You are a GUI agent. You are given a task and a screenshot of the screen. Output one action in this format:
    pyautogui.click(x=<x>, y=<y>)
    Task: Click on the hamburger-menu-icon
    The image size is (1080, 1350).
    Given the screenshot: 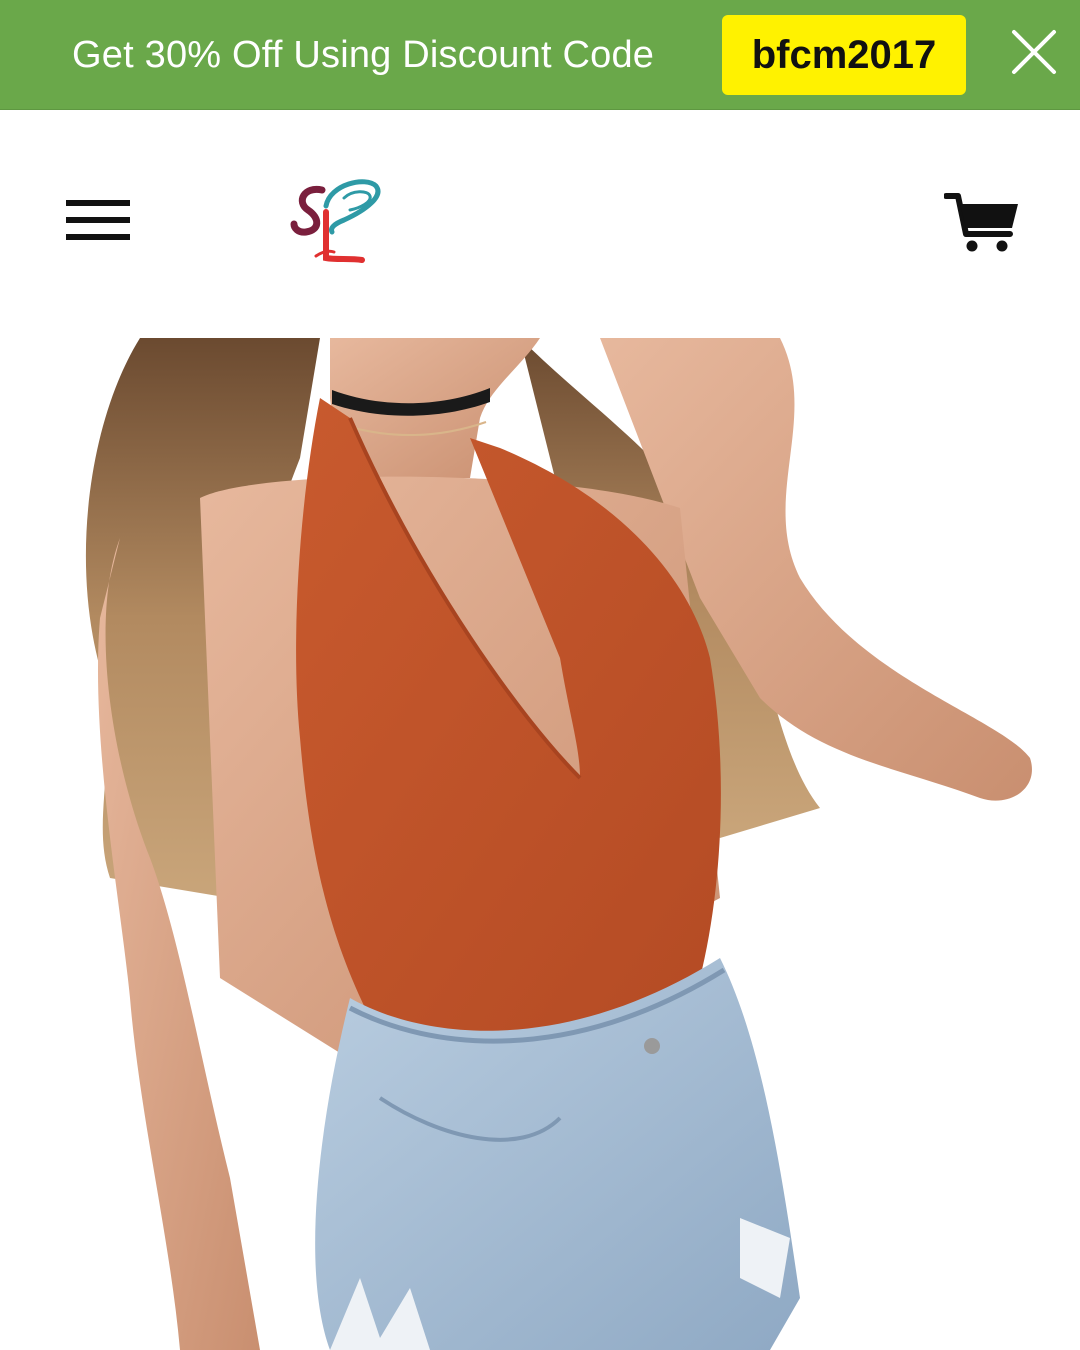 What is the action you would take?
    pyautogui.click(x=99, y=223)
    